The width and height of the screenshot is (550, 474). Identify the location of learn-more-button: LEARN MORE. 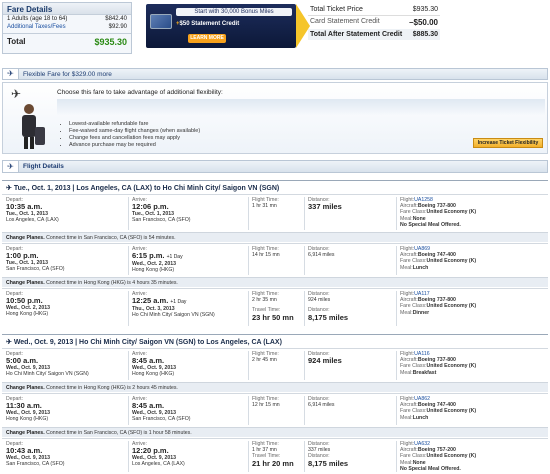
(207, 38).